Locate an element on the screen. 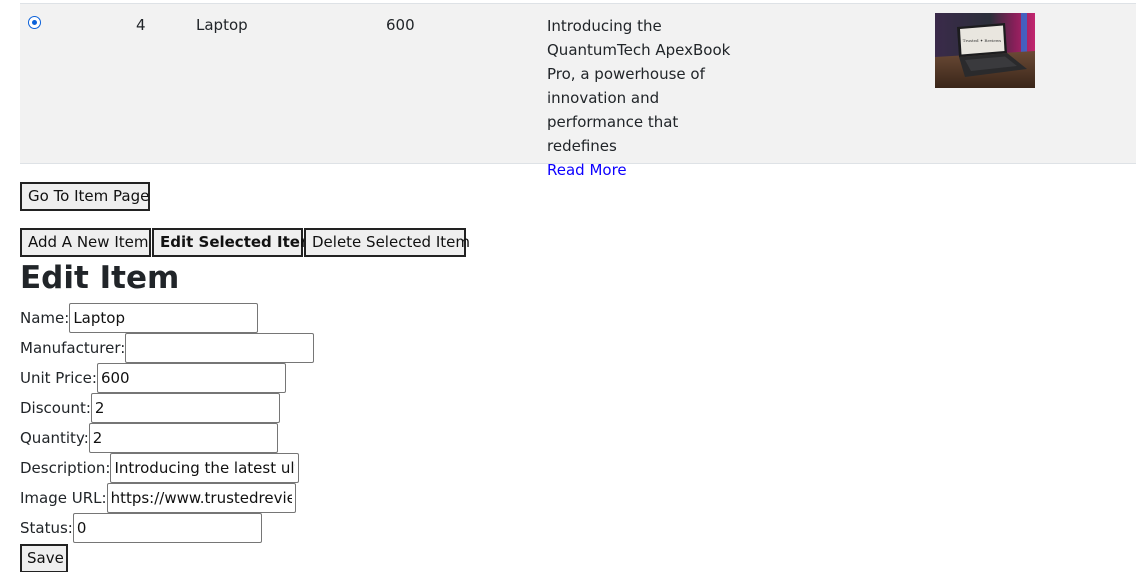 The image size is (1143, 572). description-input is located at coordinates (205, 468).